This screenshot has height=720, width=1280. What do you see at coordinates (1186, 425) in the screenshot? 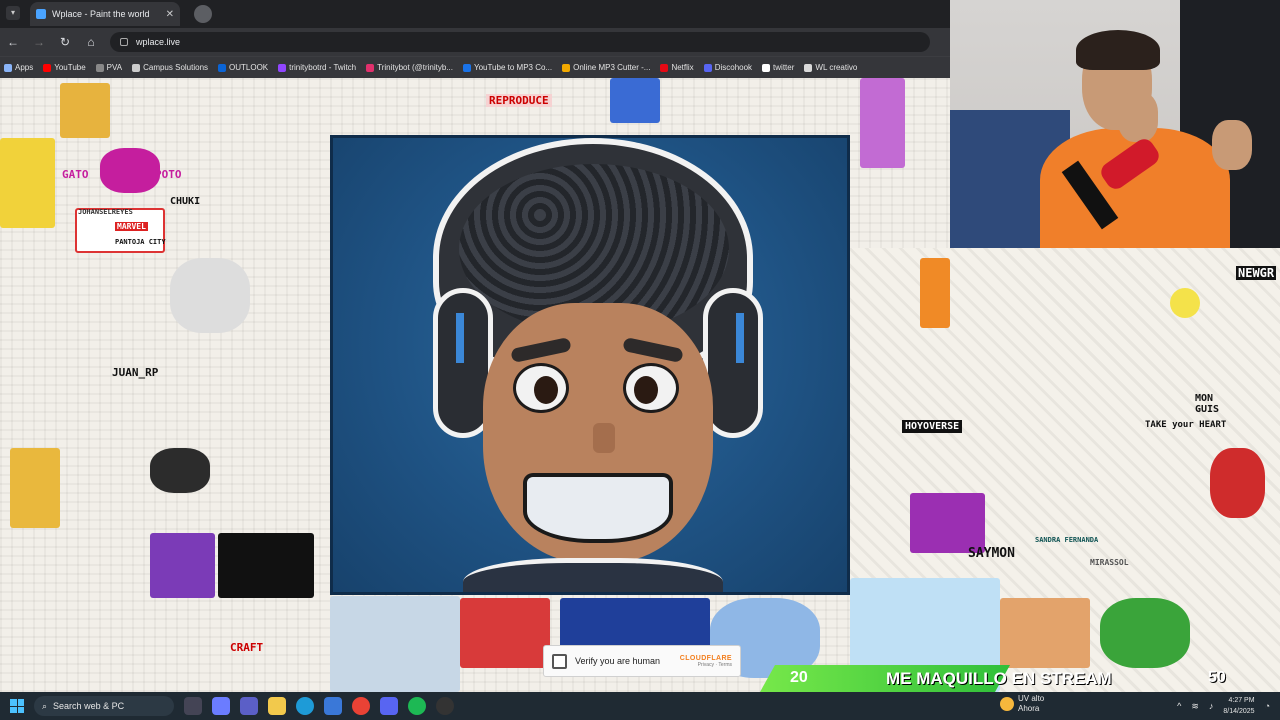
I see `canvas-label: TAKE your HEART` at bounding box center [1186, 425].